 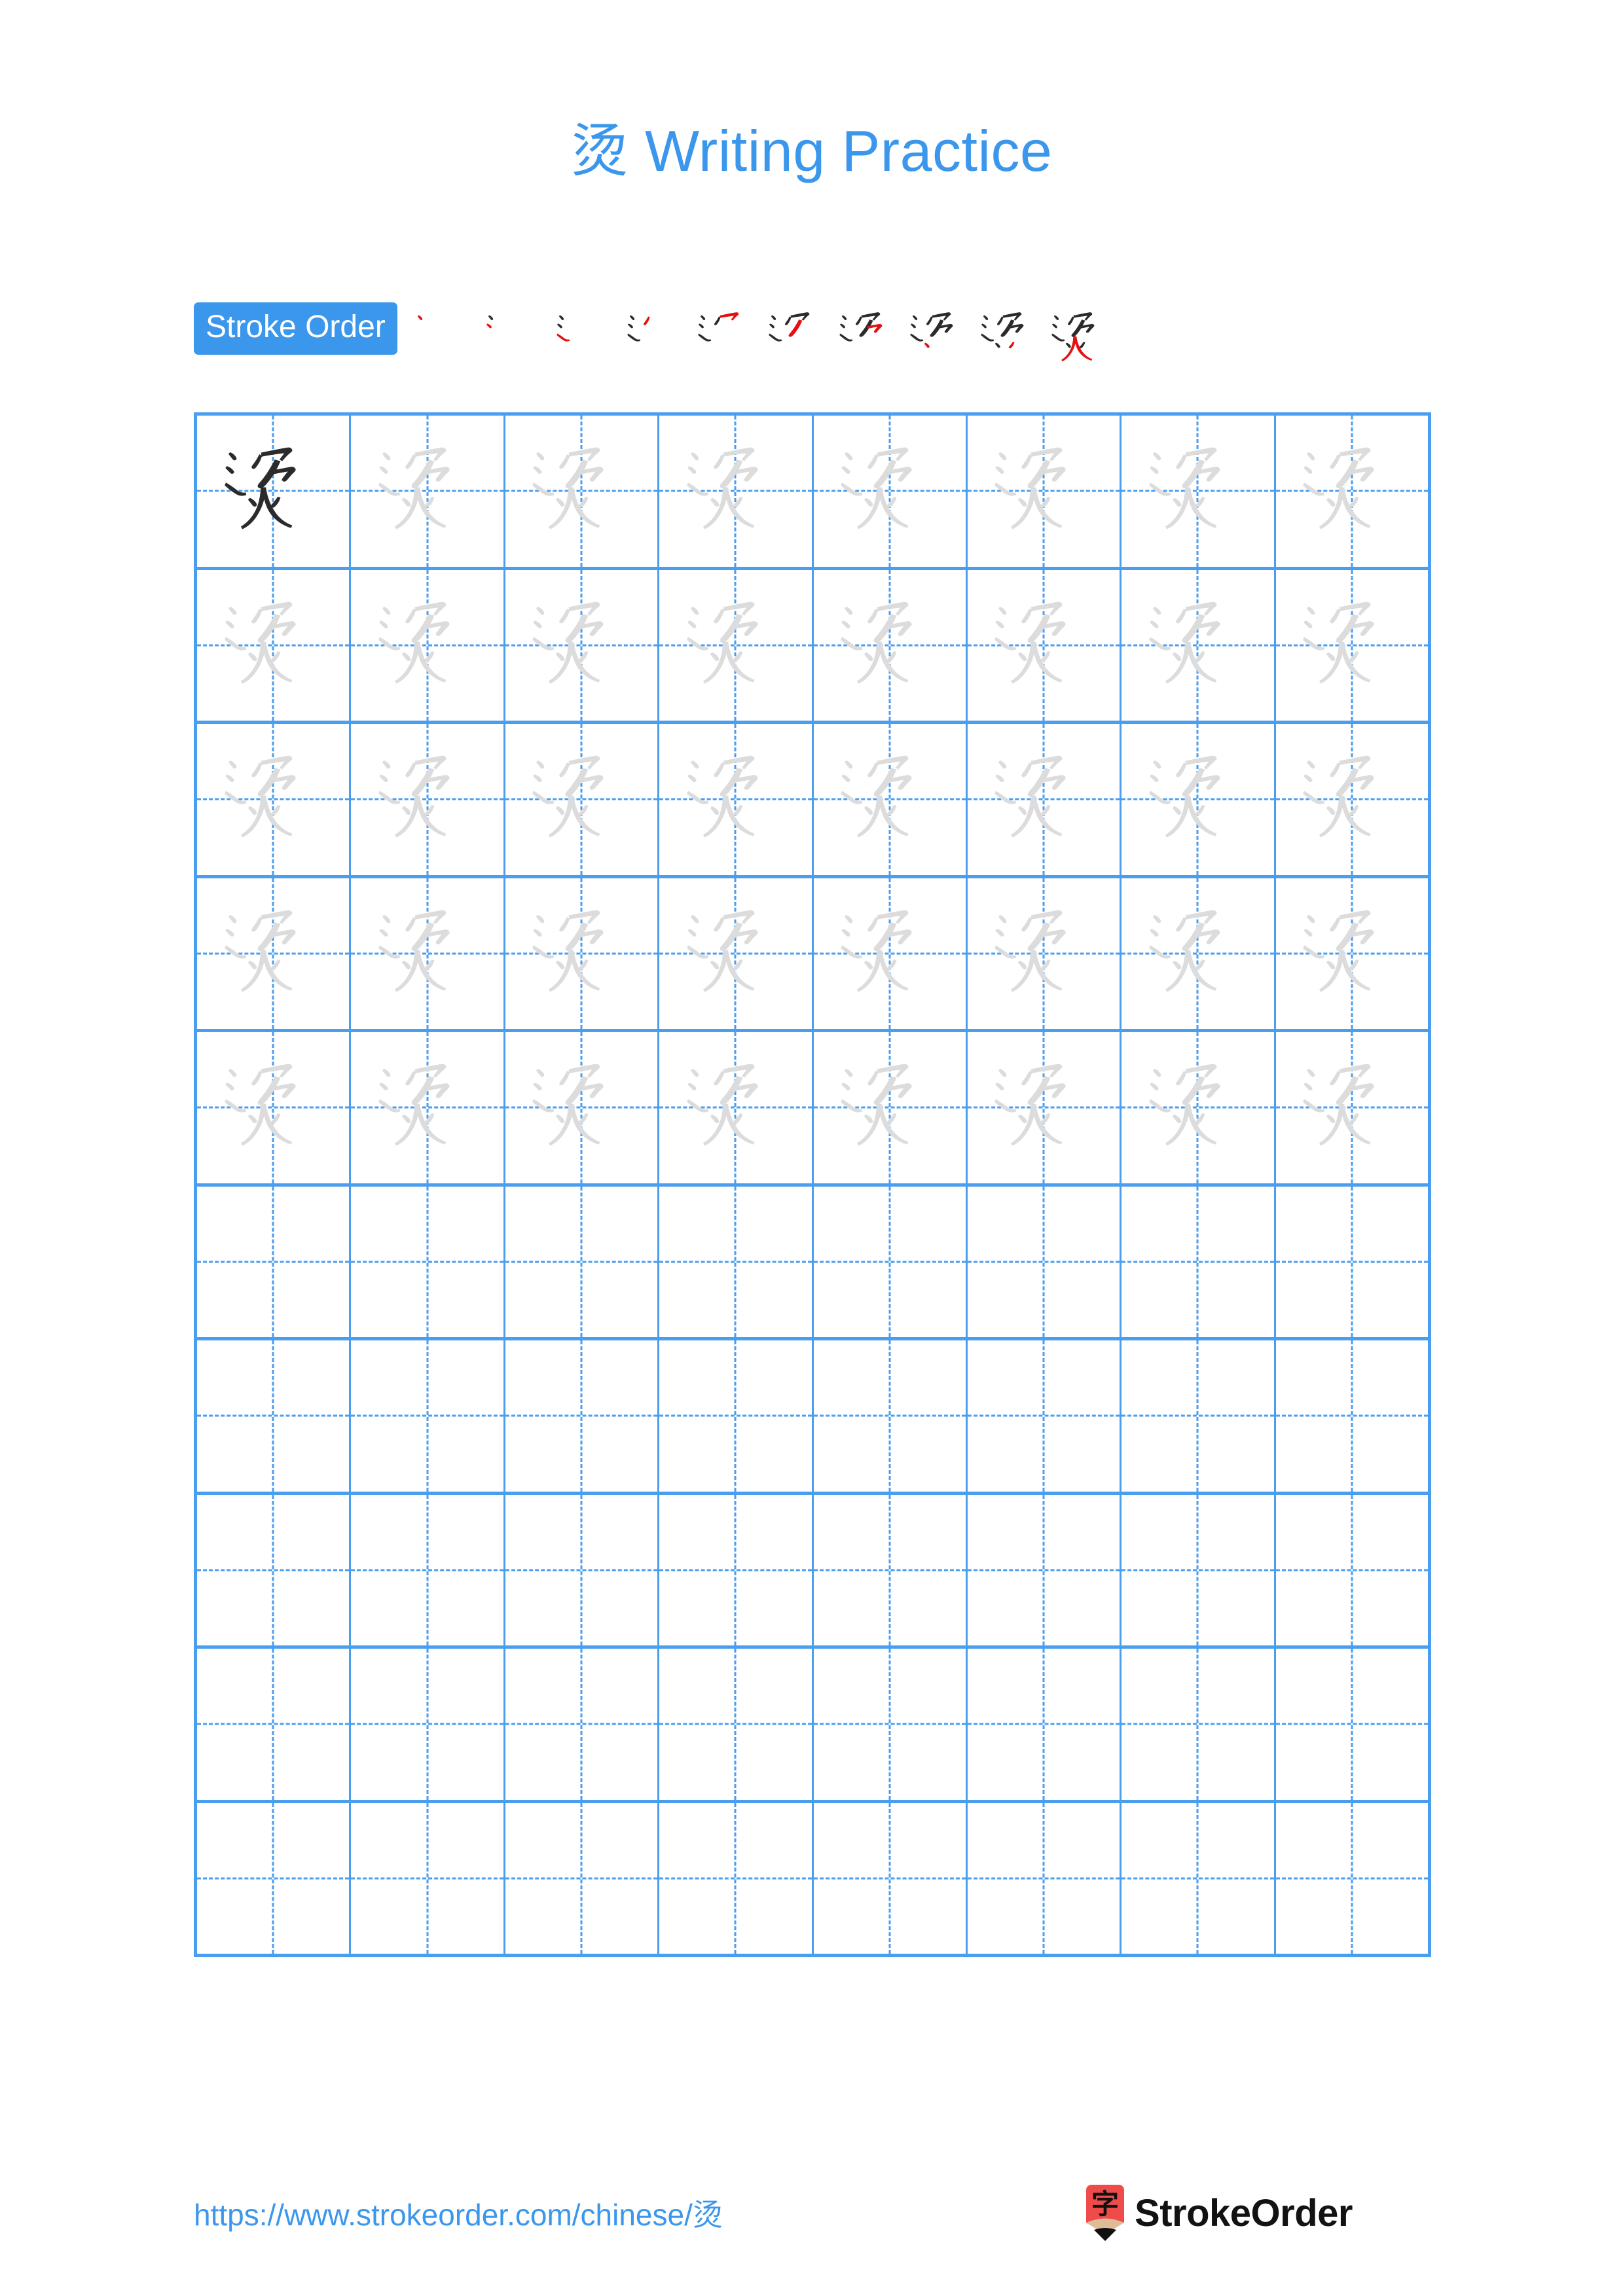 I want to click on grid-row, so click(x=814, y=1417).